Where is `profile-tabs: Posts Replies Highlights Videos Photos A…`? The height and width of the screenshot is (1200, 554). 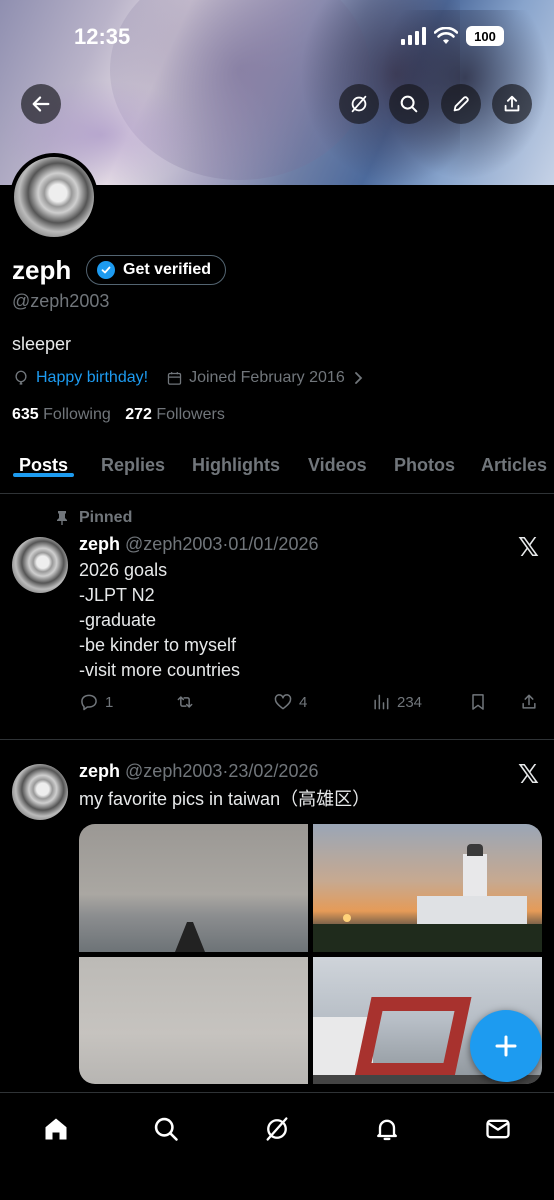
profile-tabs: Posts Replies Highlights Videos Photos A… is located at coordinates (277, 472).